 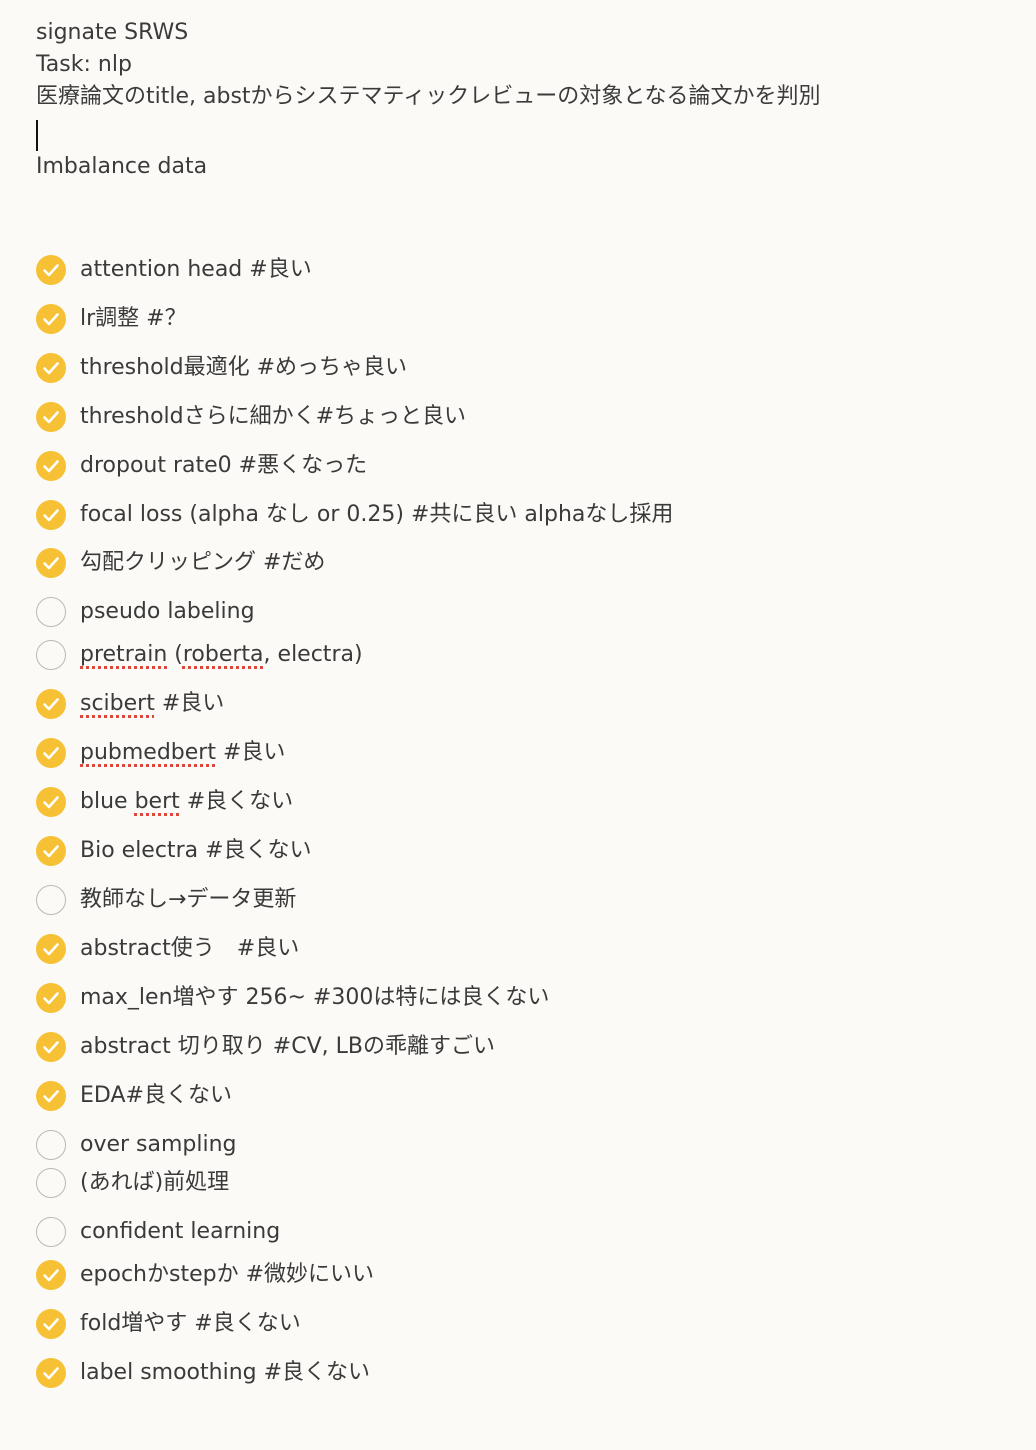 What do you see at coordinates (37, 135) in the screenshot?
I see `text-cursor` at bounding box center [37, 135].